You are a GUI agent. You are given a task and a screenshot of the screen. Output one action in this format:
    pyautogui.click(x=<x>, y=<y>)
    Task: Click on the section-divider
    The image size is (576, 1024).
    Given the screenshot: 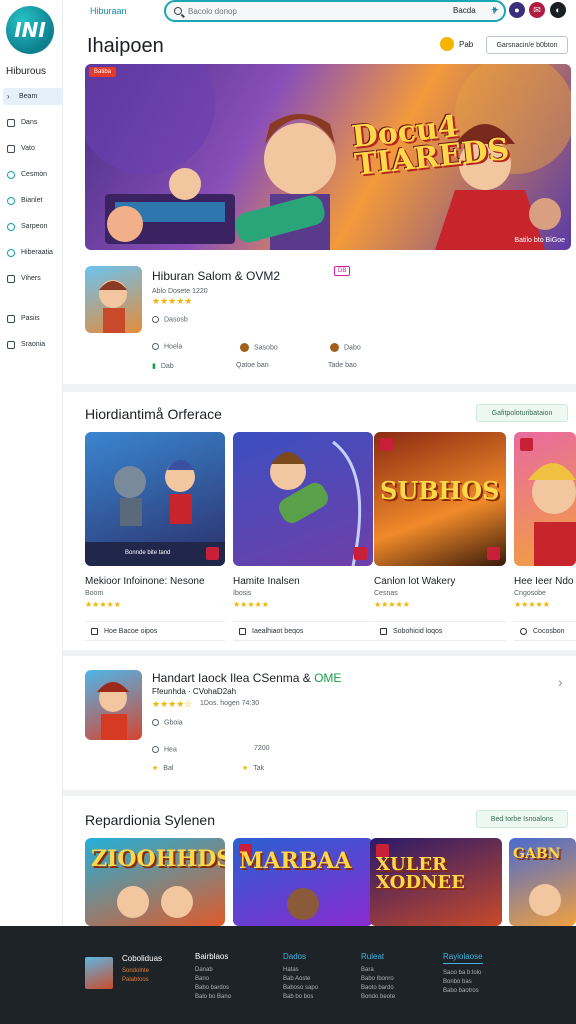 What is the action you would take?
    pyautogui.click(x=319, y=793)
    